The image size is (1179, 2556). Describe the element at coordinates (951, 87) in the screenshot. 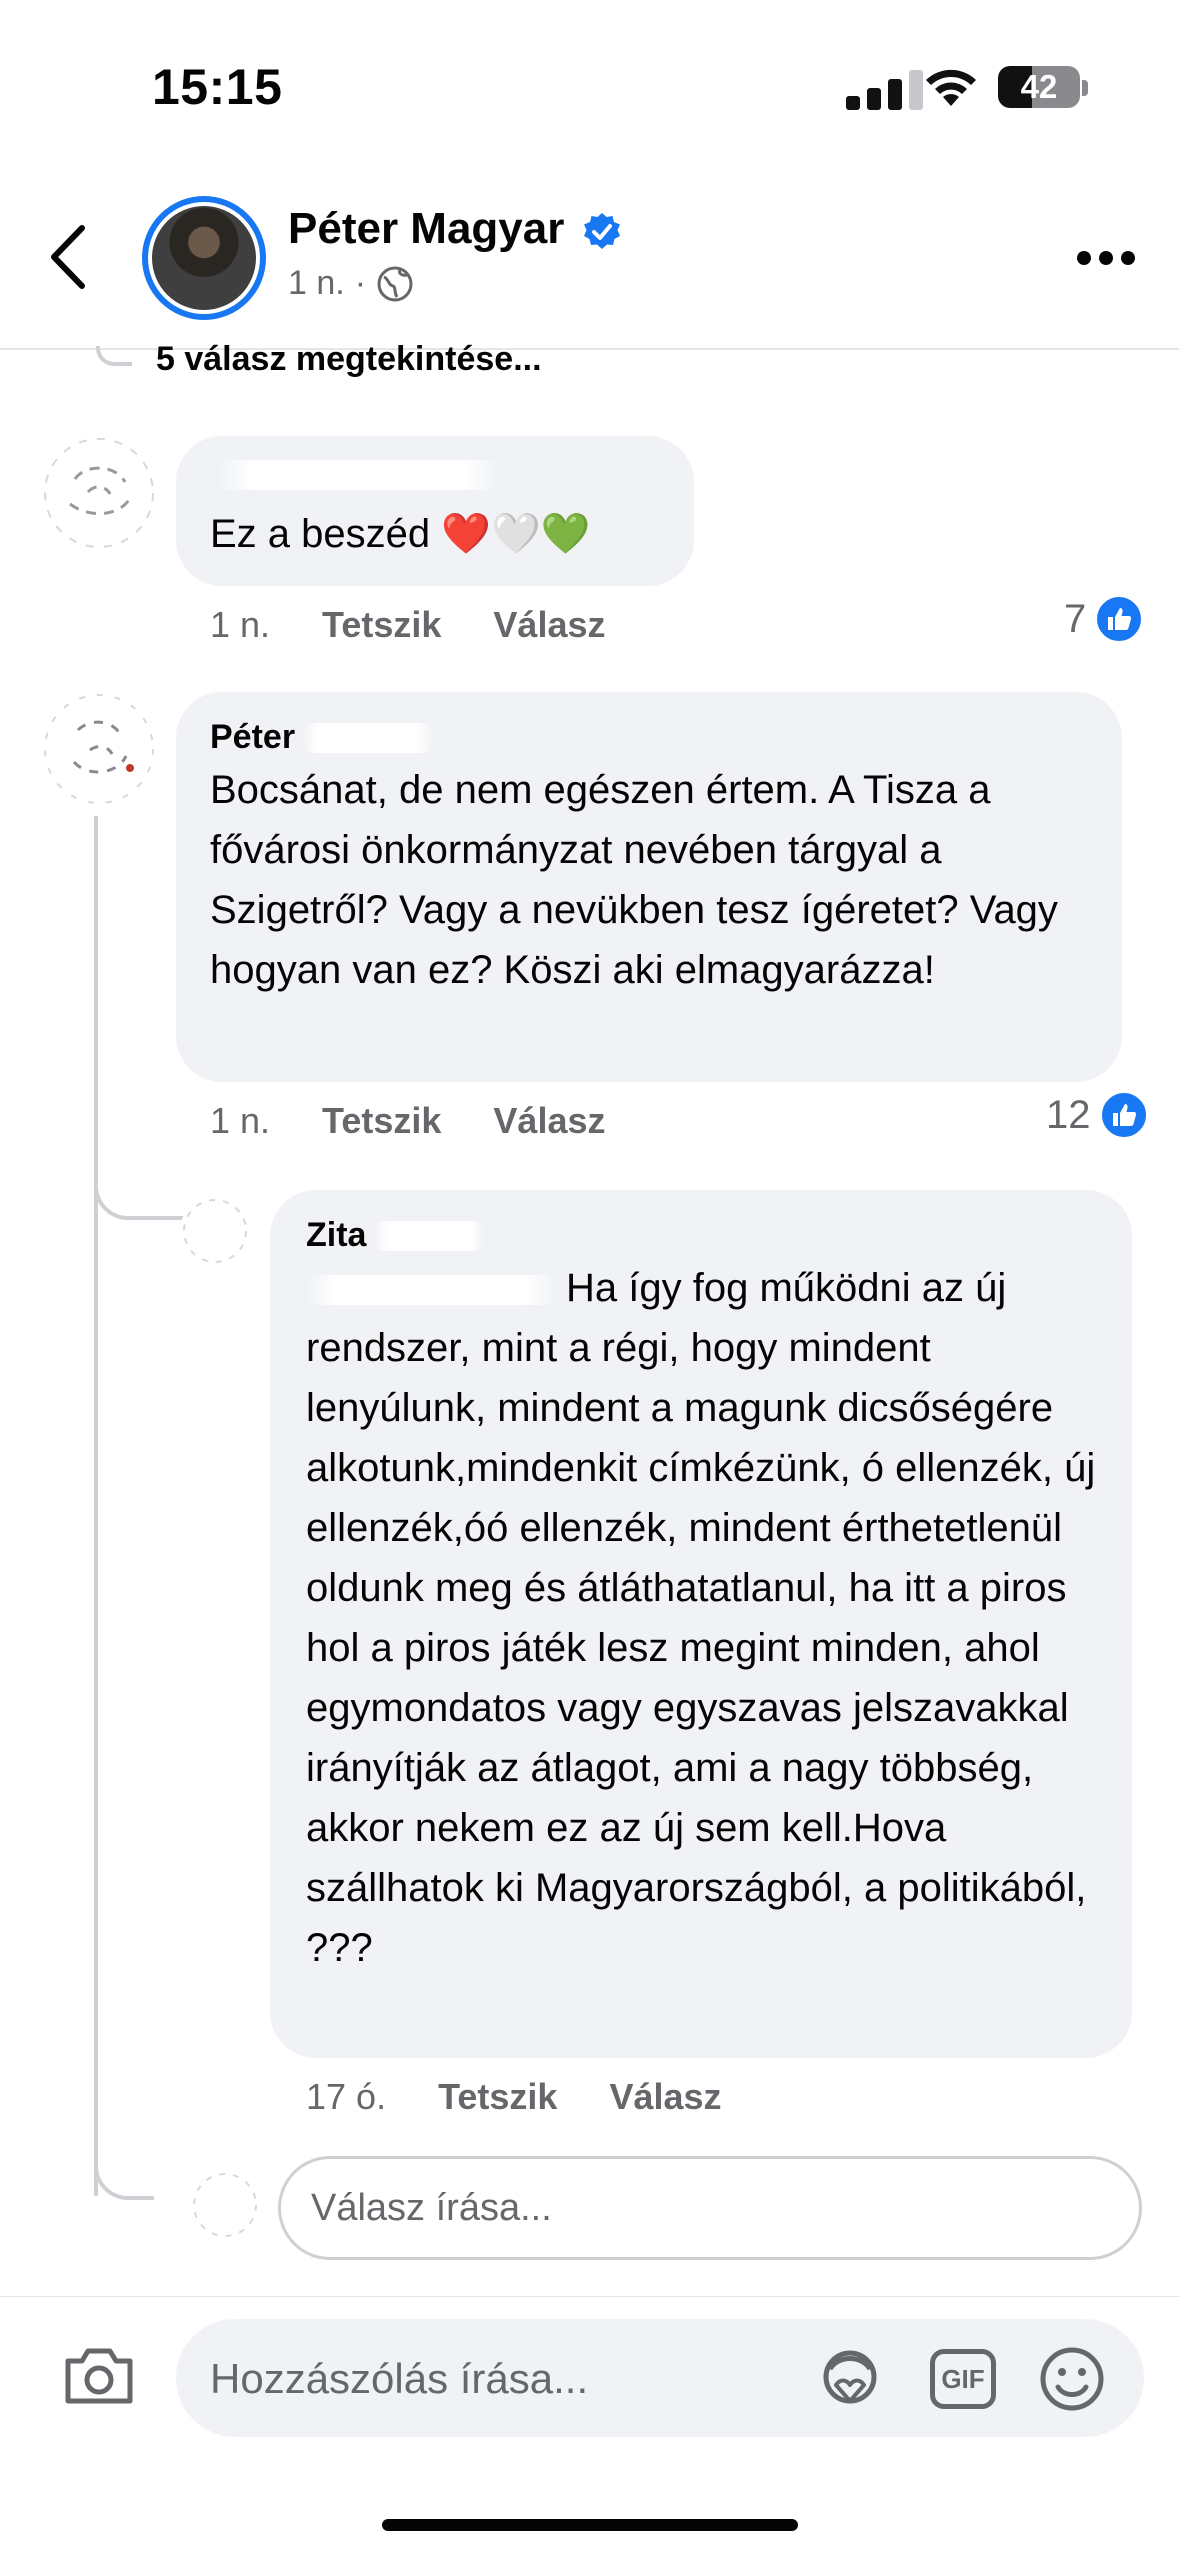

I see `wifi-icon` at that location.